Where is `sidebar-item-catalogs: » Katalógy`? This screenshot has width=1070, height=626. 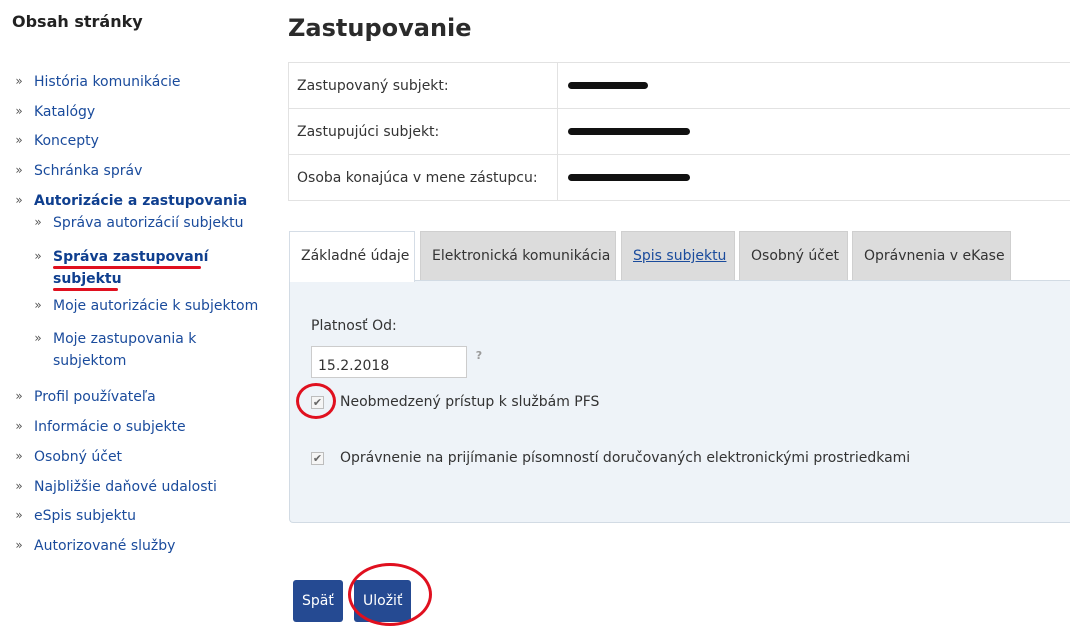
sidebar-item-catalogs: » Katalógy is located at coordinates (55, 112).